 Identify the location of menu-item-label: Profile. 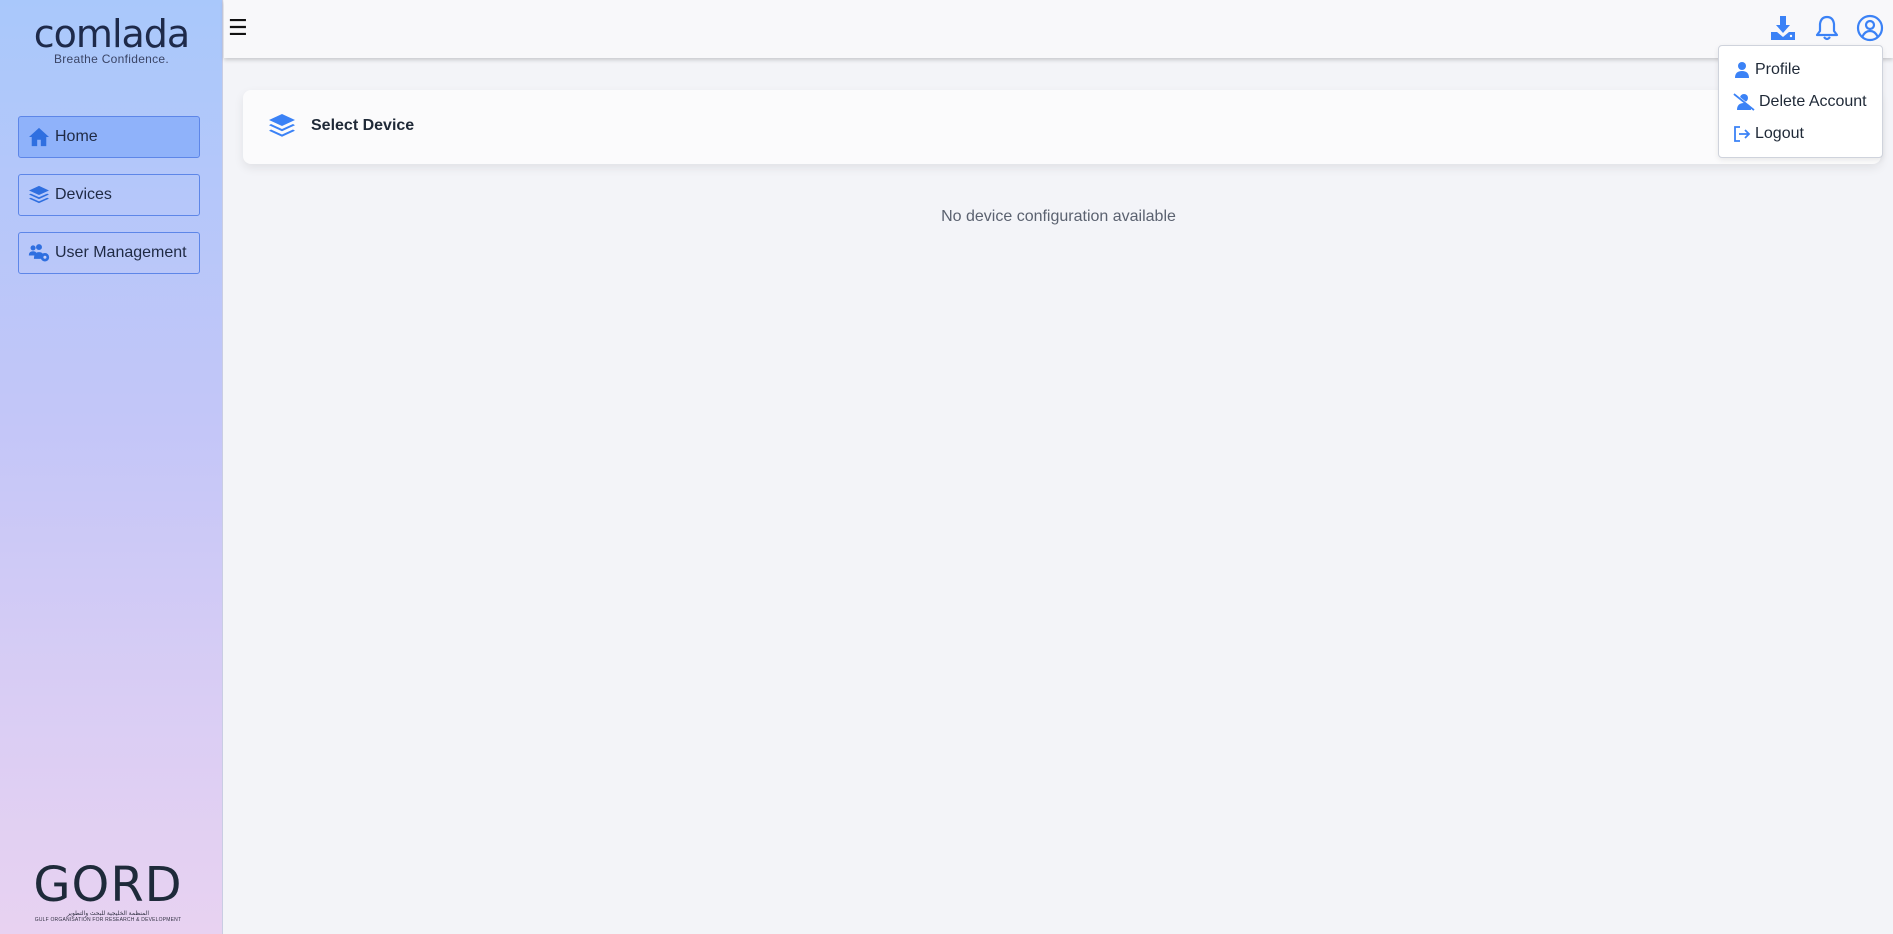
(1778, 69).